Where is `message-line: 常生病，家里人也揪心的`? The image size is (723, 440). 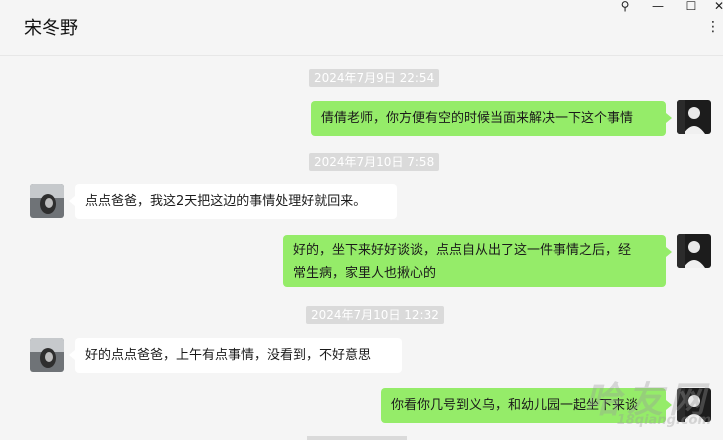
message-line: 常生病，家里人也揪心的 is located at coordinates (365, 273).